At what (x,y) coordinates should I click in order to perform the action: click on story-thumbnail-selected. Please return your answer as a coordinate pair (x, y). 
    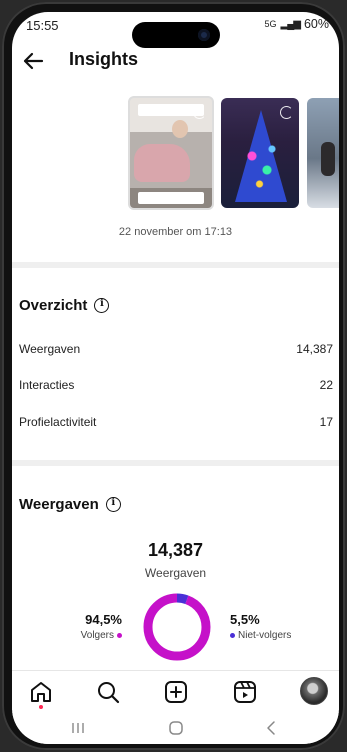
    Looking at the image, I should click on (171, 153).